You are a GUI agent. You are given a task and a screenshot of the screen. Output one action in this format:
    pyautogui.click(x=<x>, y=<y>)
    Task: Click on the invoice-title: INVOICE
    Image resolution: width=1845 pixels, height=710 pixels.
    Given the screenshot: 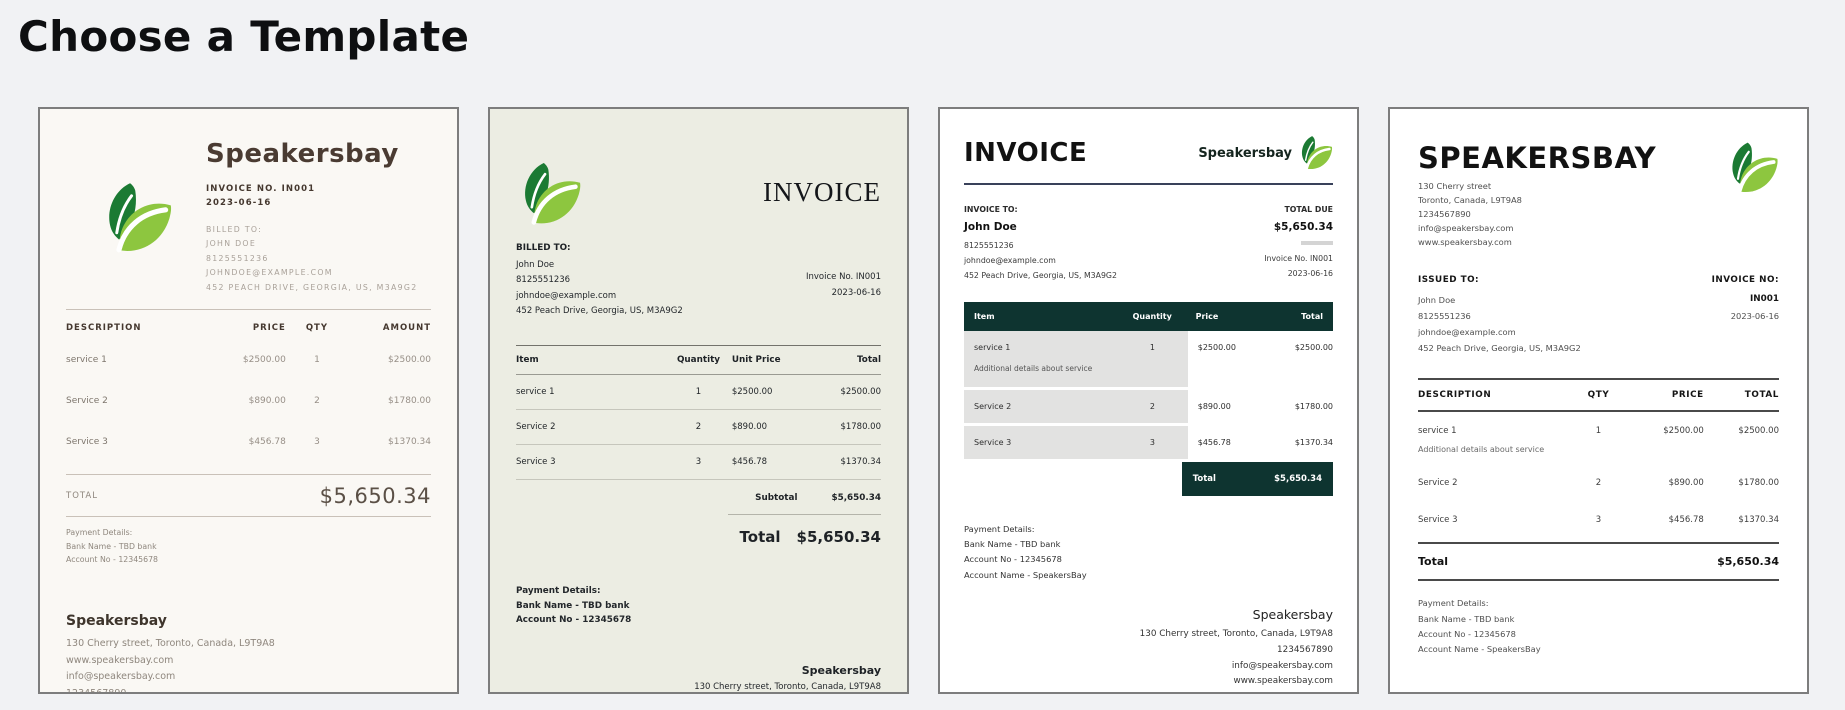 What is the action you would take?
    pyautogui.click(x=822, y=192)
    